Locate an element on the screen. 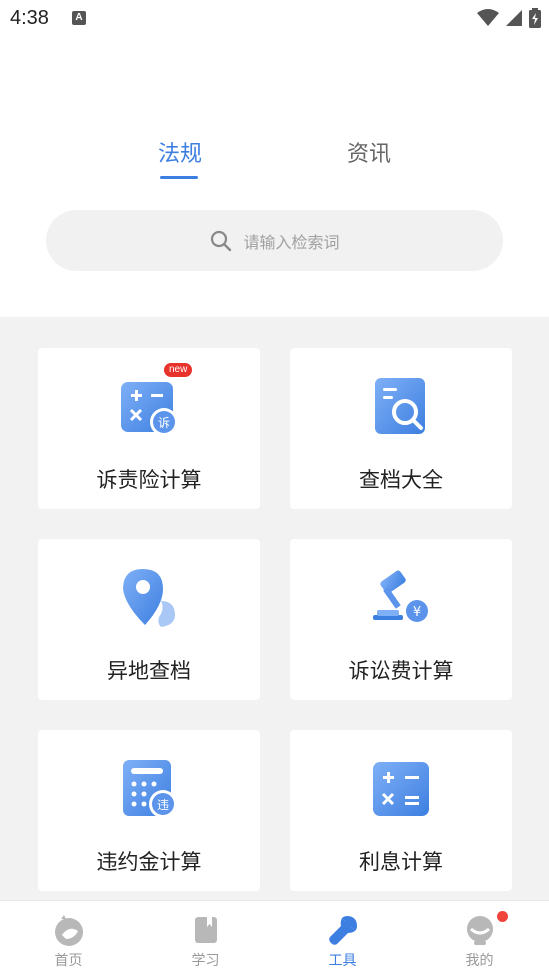 This screenshot has height=976, width=549. tool-label: 查档大全 is located at coordinates (401, 480).